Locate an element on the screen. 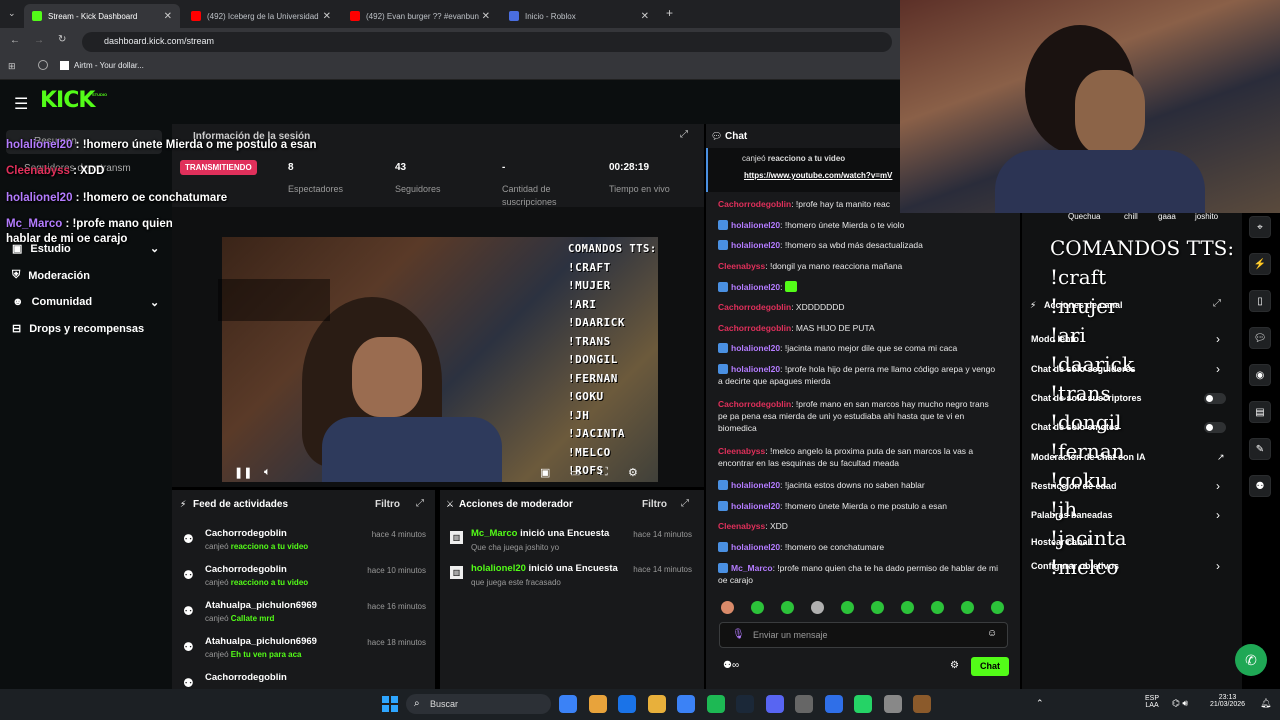  channel-action-row: Palabras baneadas is located at coordinates (1072, 515).